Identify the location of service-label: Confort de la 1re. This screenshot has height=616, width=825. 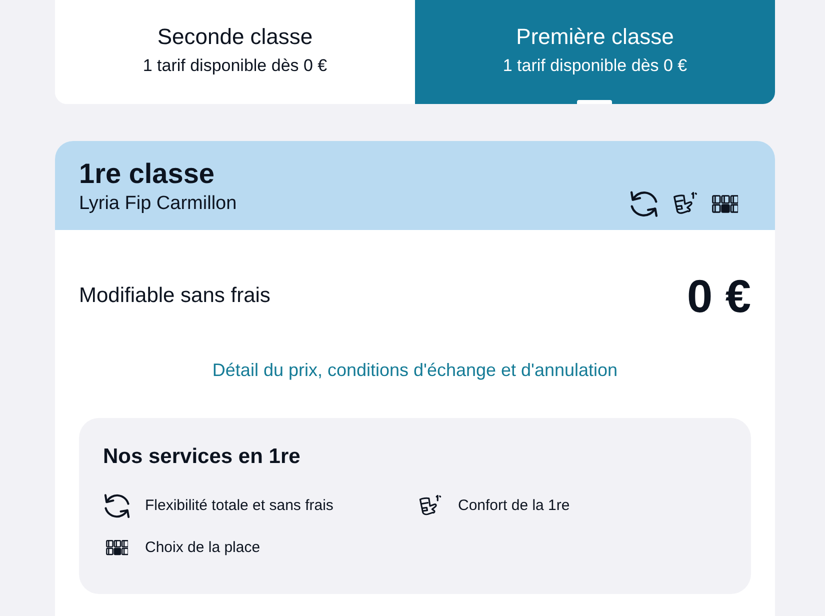
(514, 506).